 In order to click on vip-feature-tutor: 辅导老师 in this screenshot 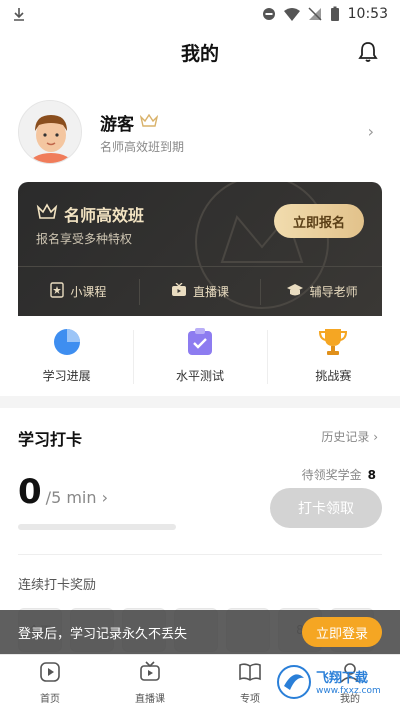, I will do `click(321, 292)`.